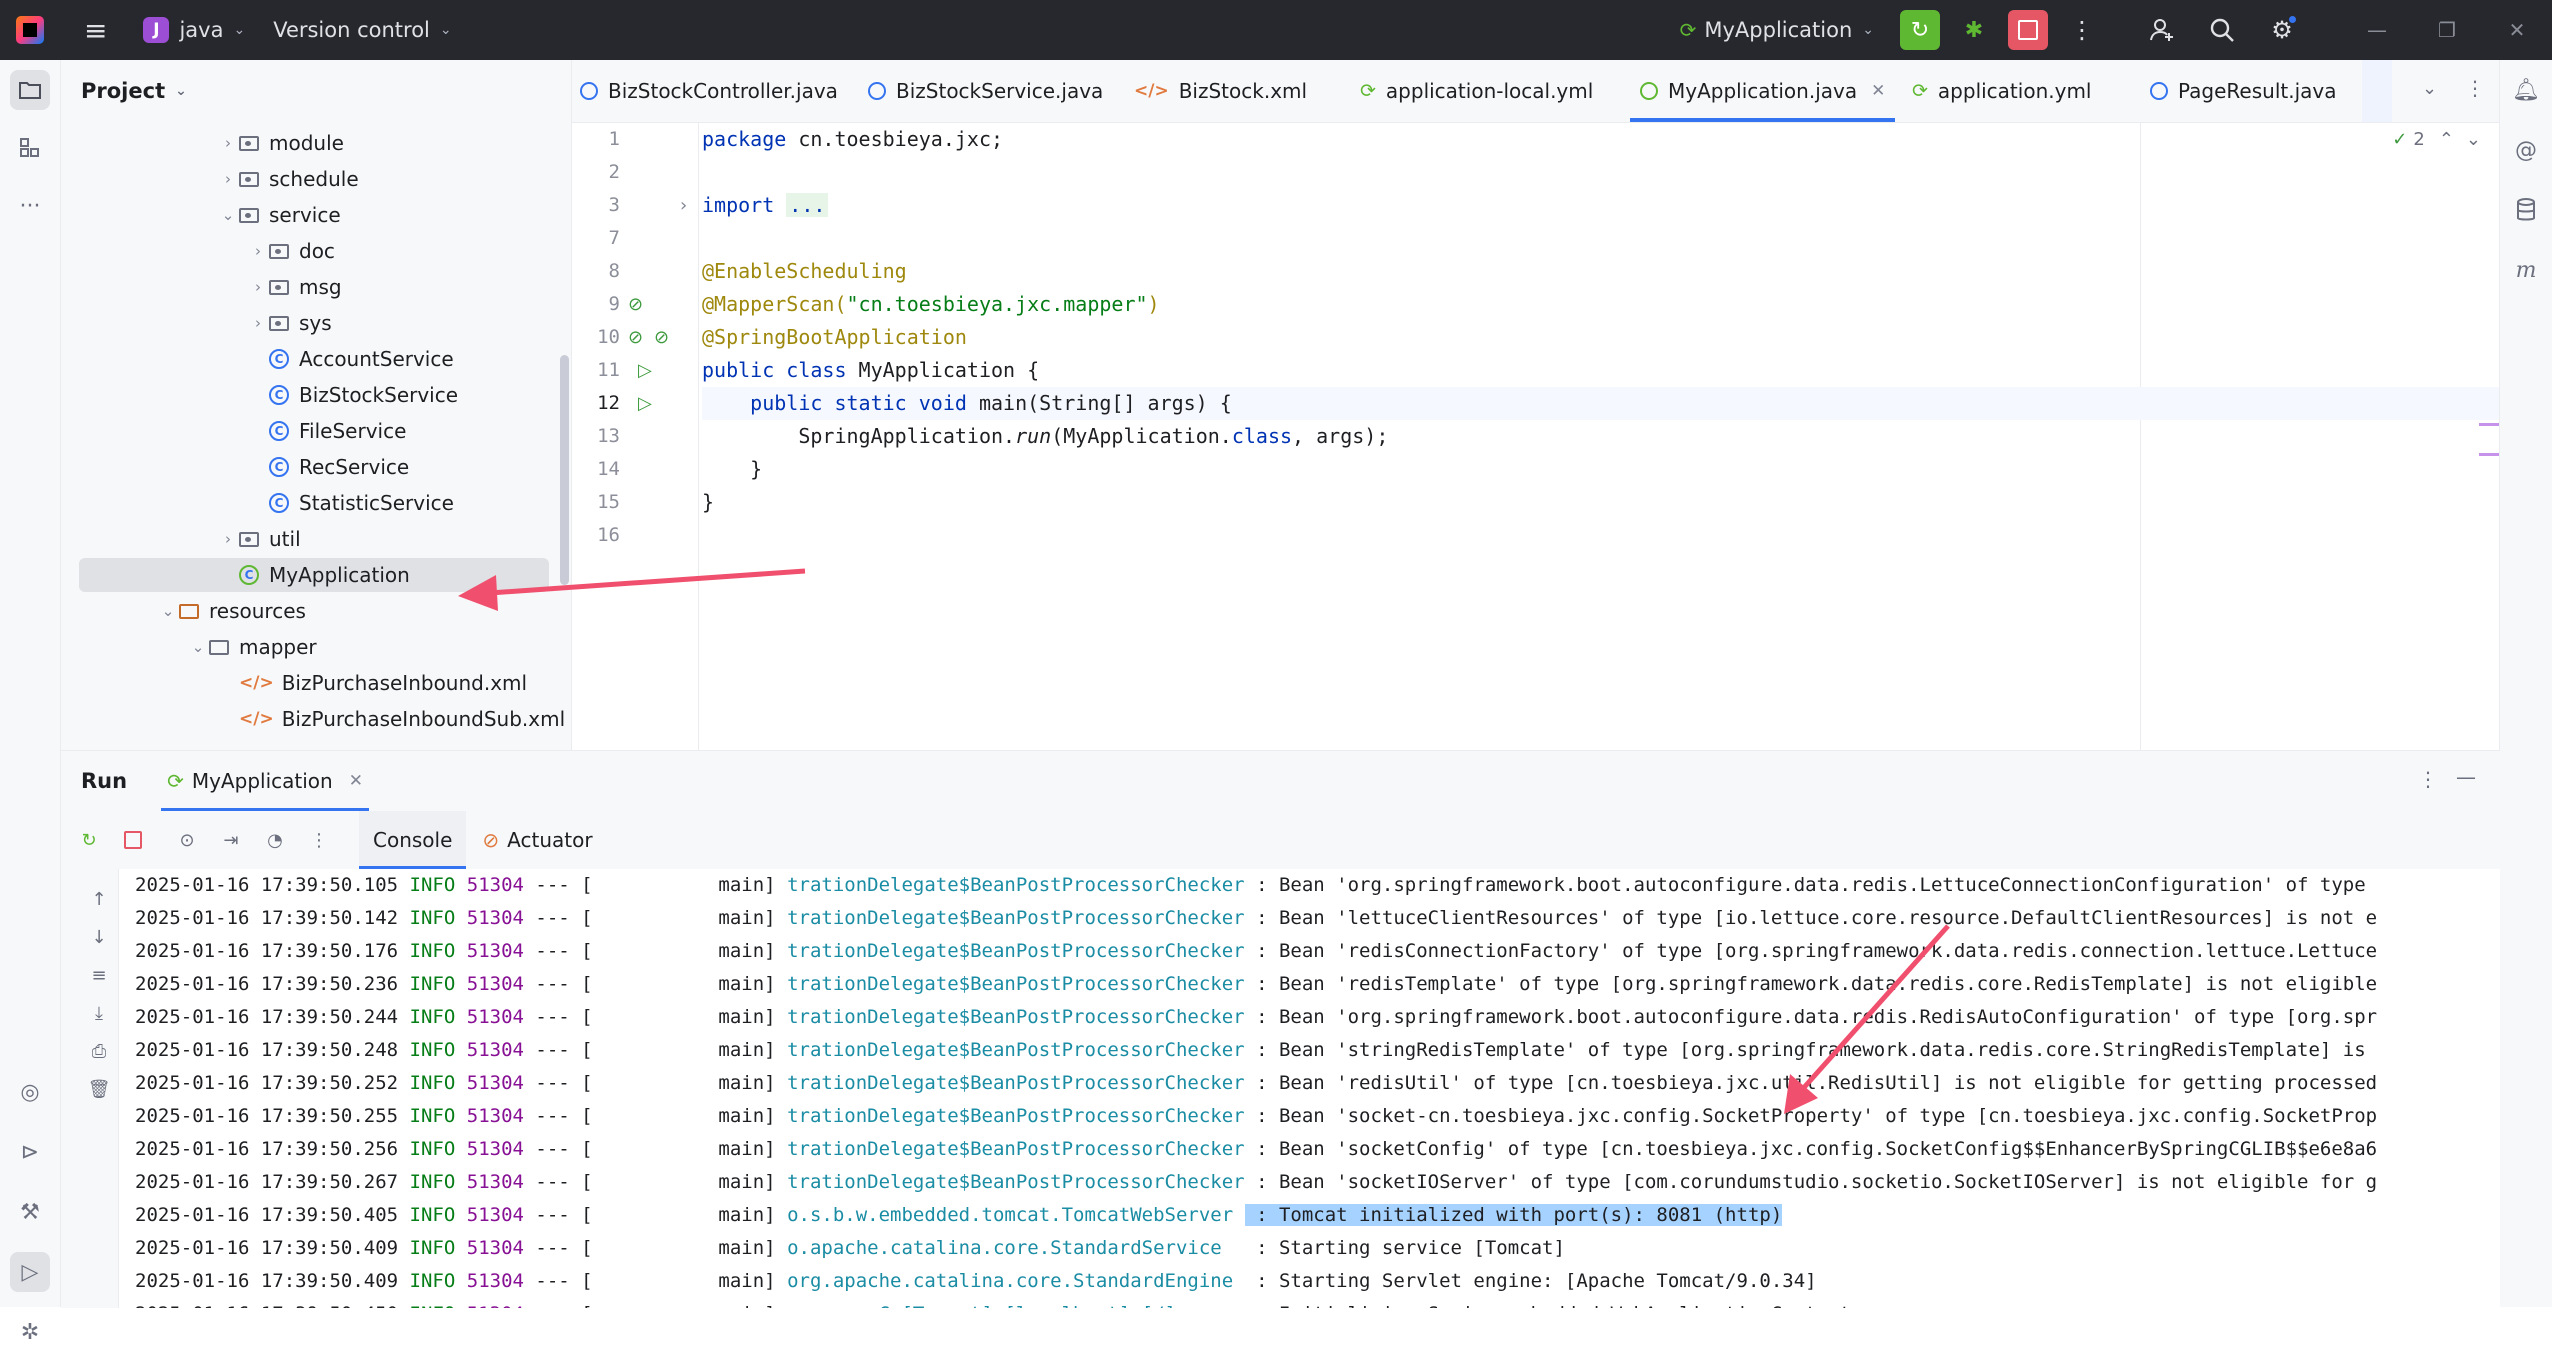  I want to click on close-window-icon: ✕, so click(2517, 30).